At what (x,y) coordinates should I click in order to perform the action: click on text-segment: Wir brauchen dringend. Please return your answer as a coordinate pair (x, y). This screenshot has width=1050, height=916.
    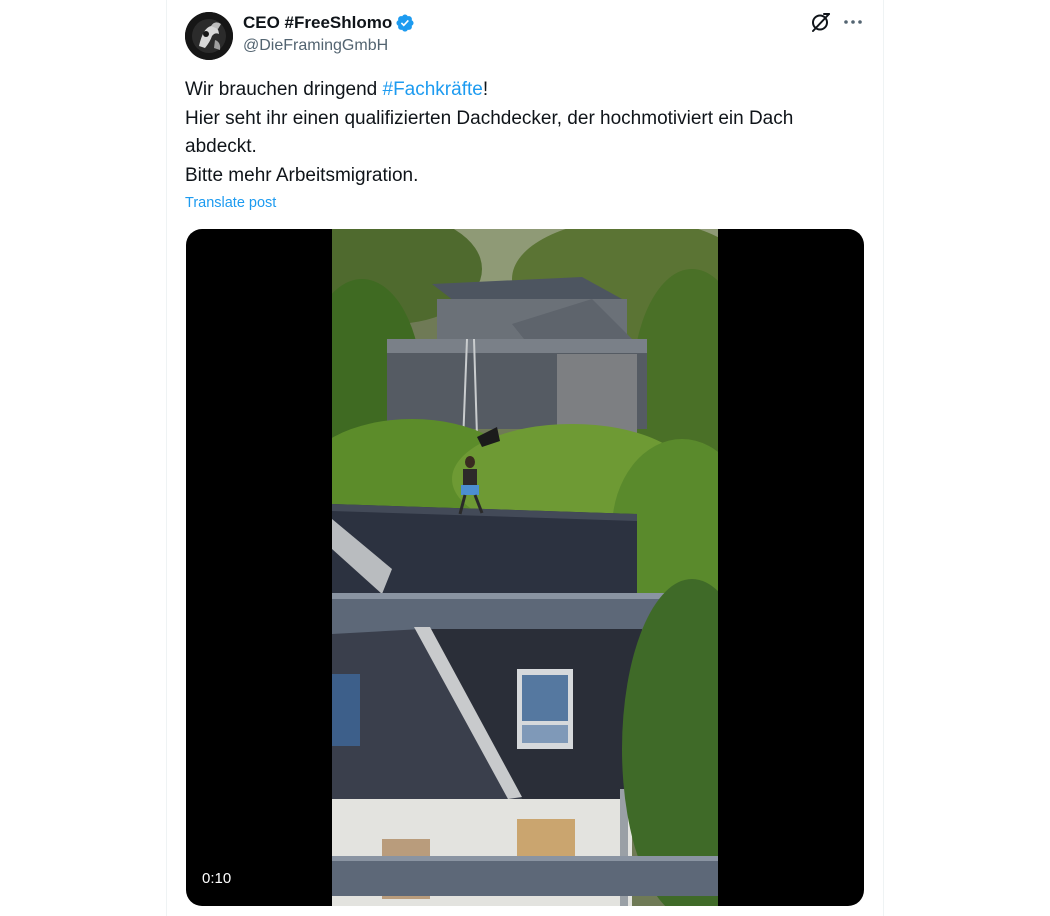
    Looking at the image, I should click on (284, 89).